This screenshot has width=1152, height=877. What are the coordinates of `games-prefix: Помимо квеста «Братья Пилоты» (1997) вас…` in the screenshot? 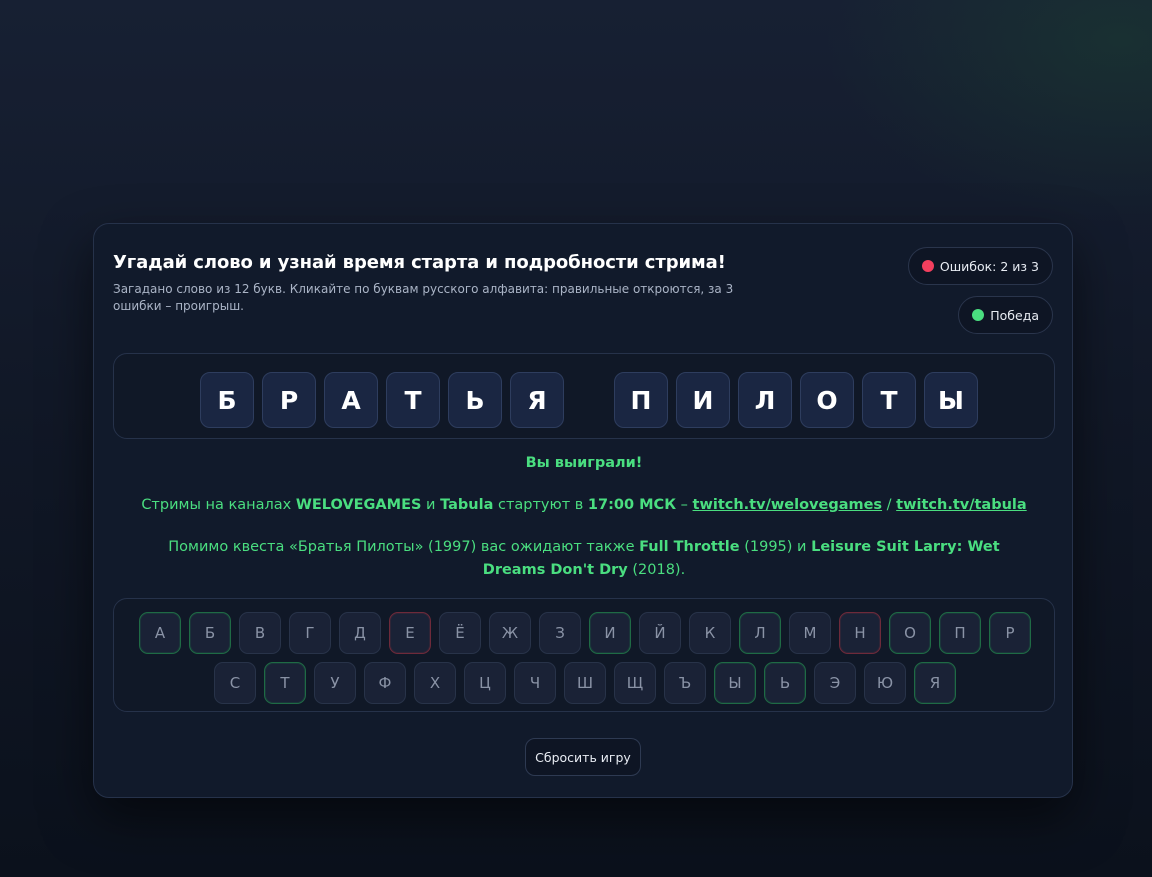 It's located at (404, 547).